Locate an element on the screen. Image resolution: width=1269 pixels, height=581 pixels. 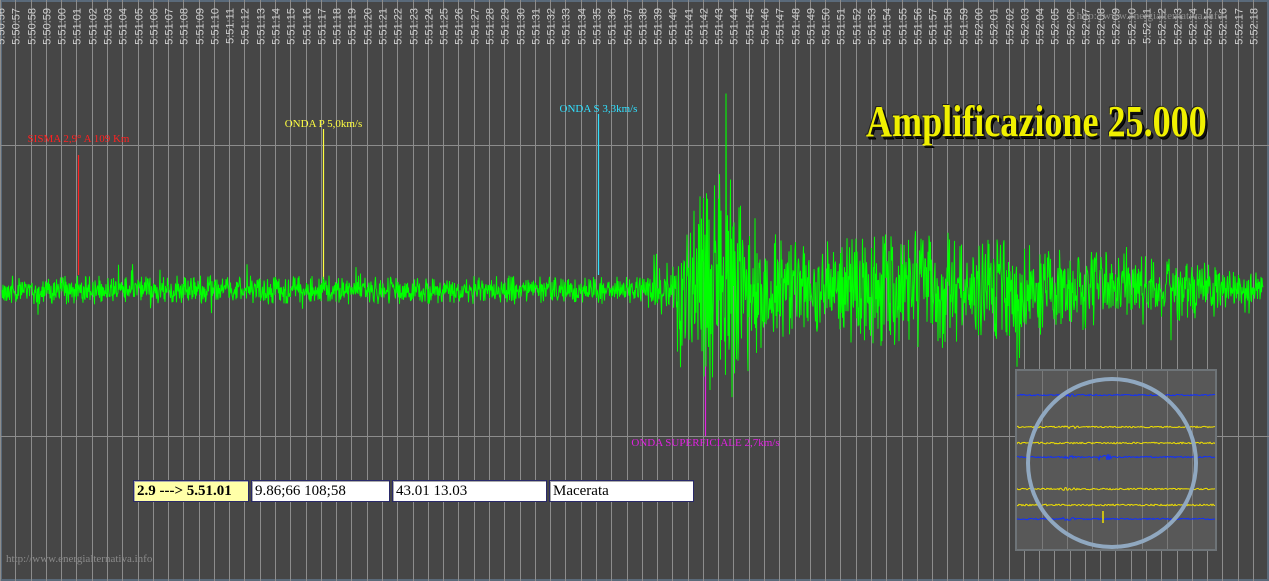
time-tick-label: 5:51:25 is located at coordinates (445, 26).